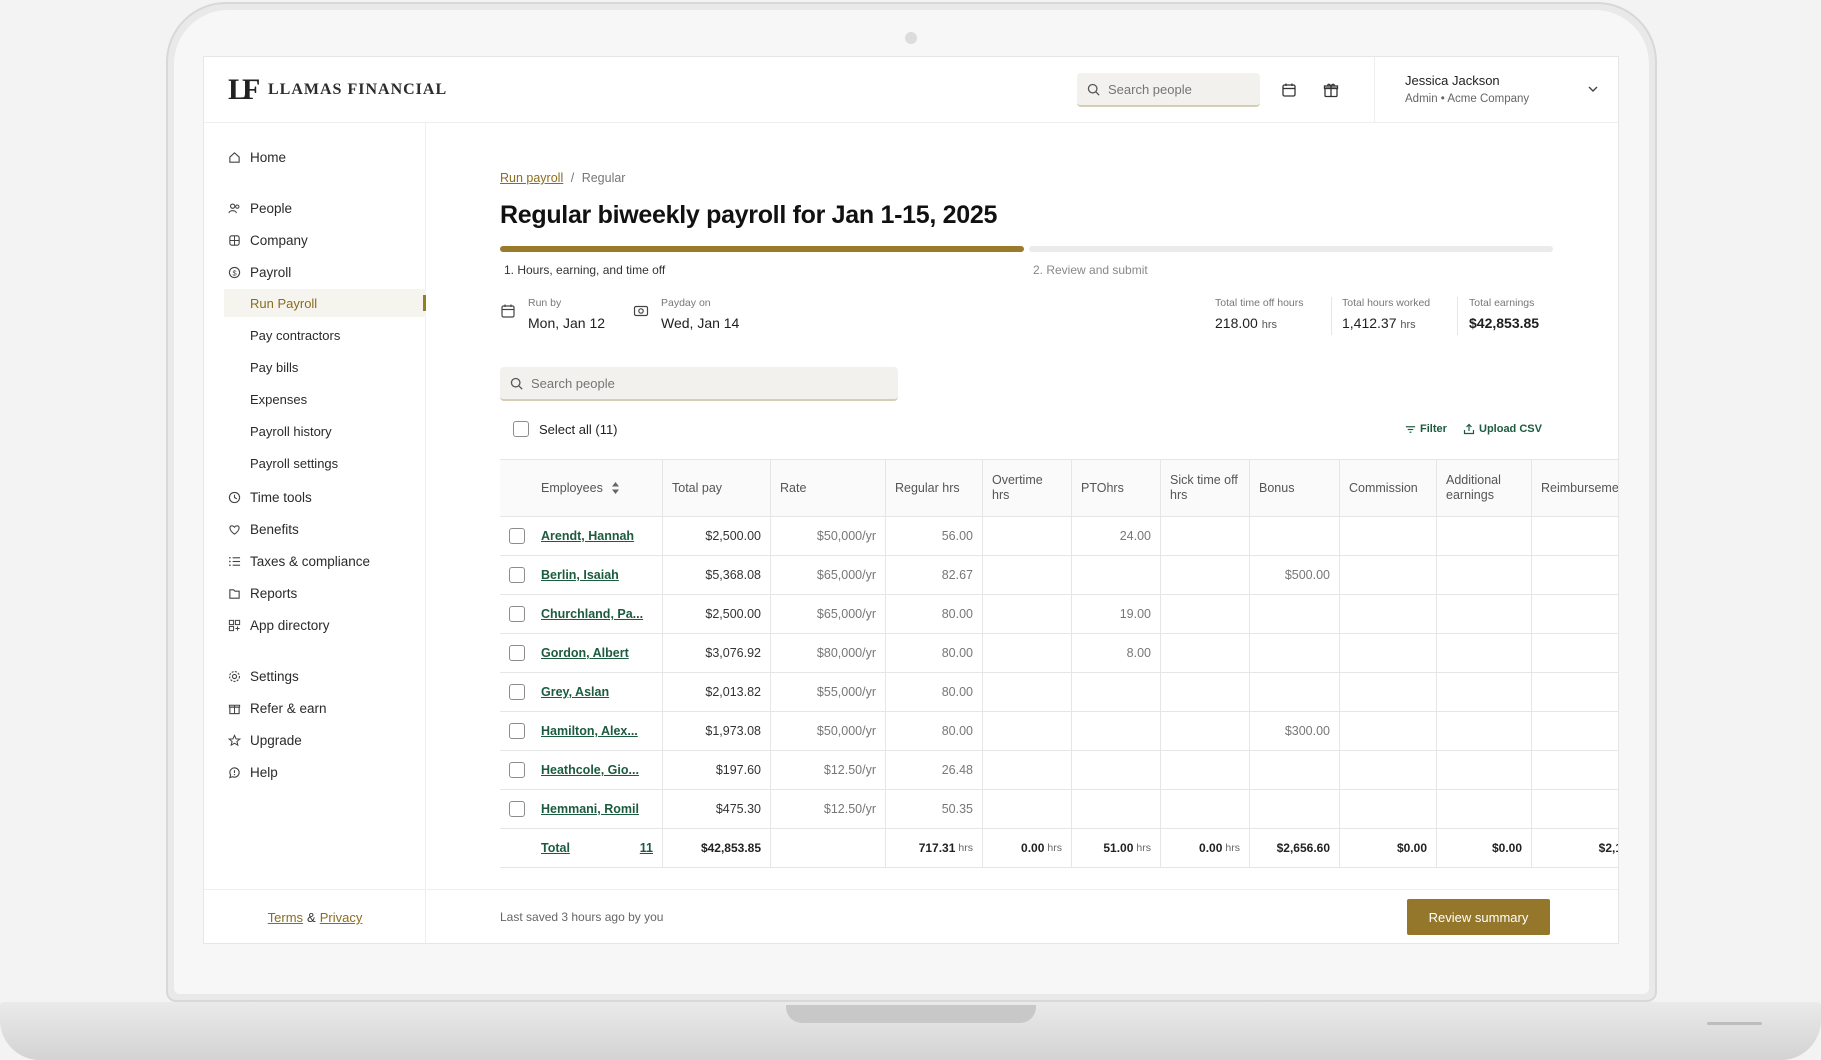 The image size is (1821, 1060). Describe the element at coordinates (262, 676) in the screenshot. I see `sidebar-item-settings: Settings` at that location.